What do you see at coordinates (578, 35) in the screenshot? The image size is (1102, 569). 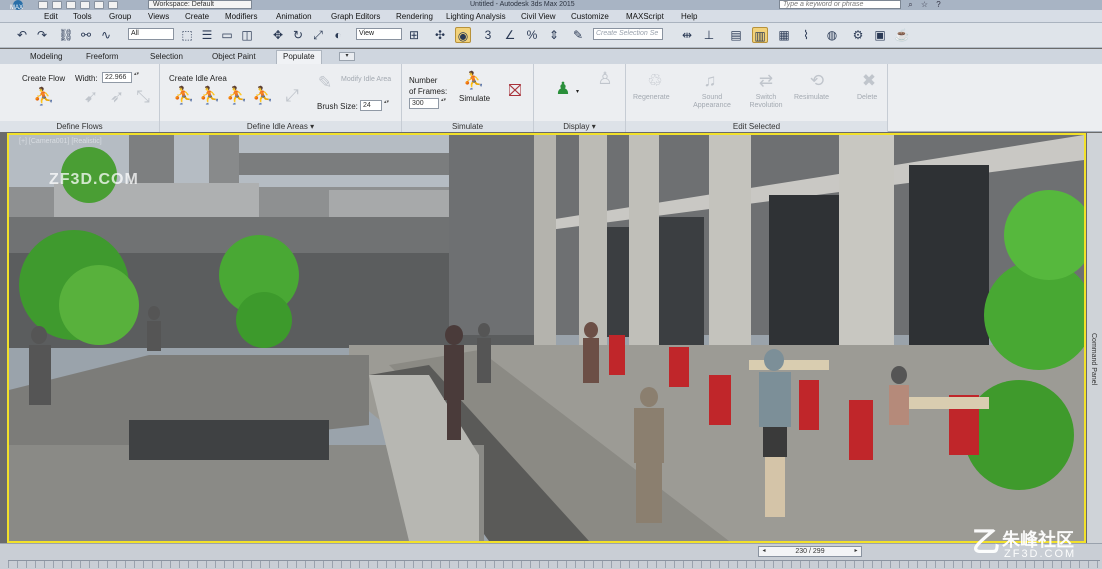 I see `edit-named-selection-icon: ✎` at bounding box center [578, 35].